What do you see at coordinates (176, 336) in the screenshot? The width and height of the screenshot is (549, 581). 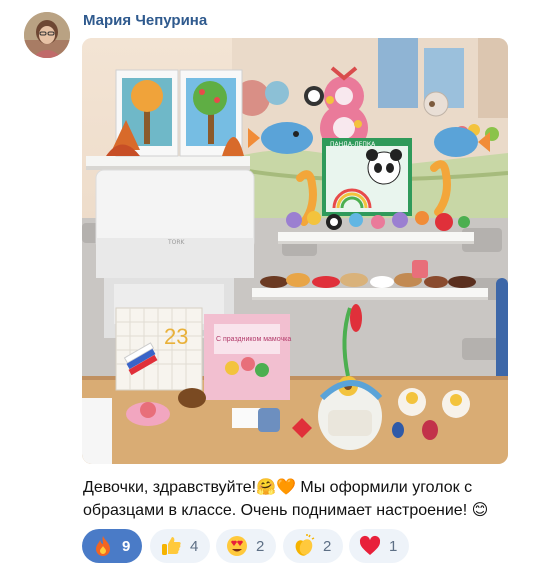 I see `board-number: 23` at bounding box center [176, 336].